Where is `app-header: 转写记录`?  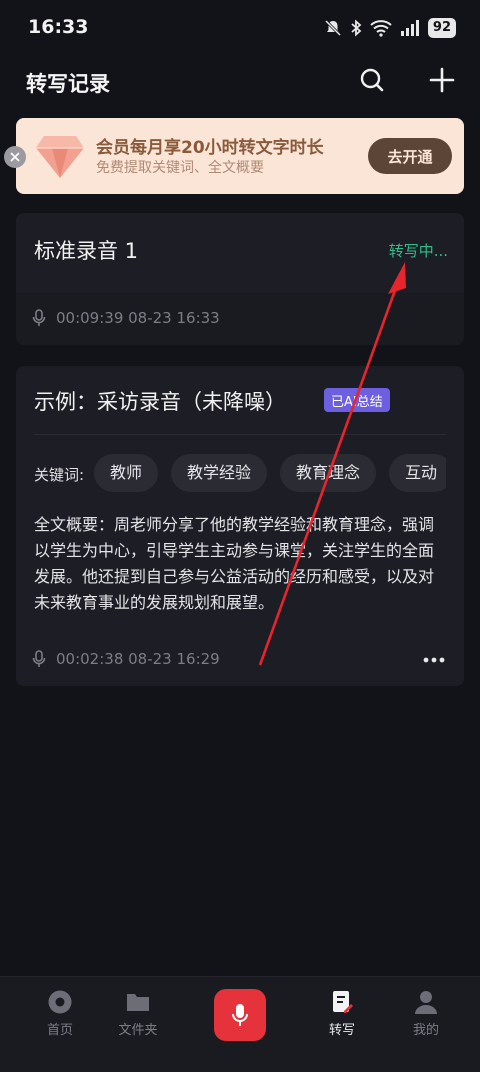 app-header: 转写记录 is located at coordinates (240, 81).